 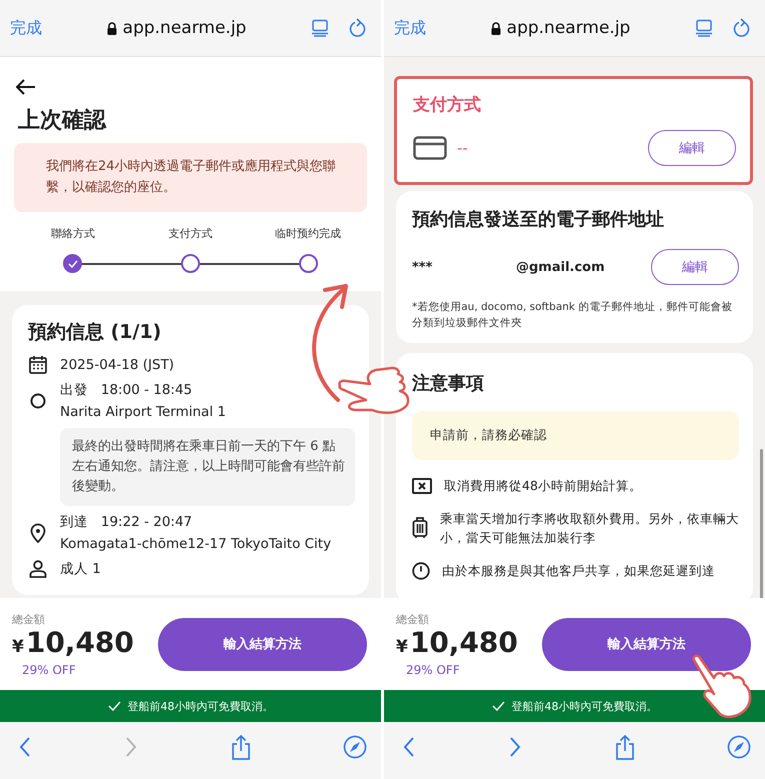 What do you see at coordinates (72, 233) in the screenshot?
I see `step-label: 聯絡方式` at bounding box center [72, 233].